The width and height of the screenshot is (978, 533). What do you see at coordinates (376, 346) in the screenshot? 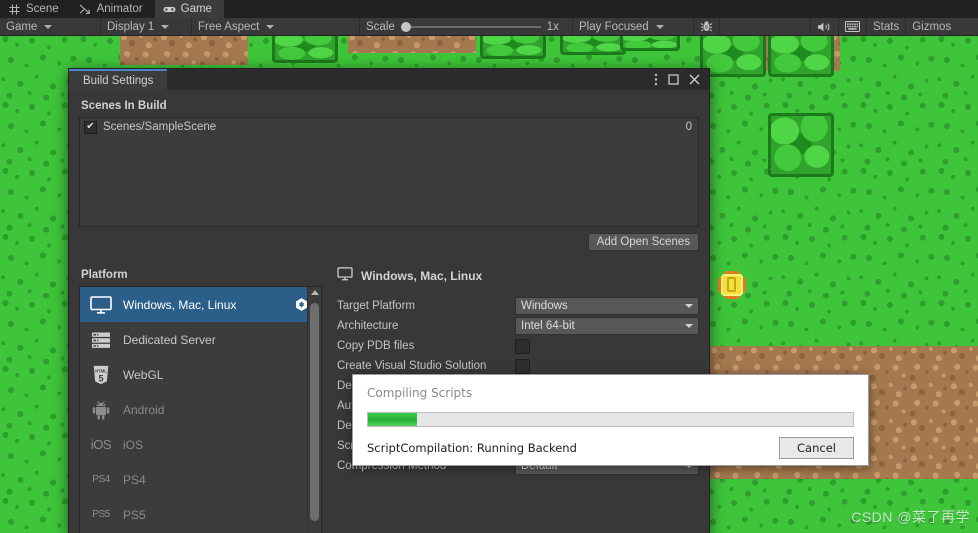
I see `property-label: Copy PDB files` at bounding box center [376, 346].